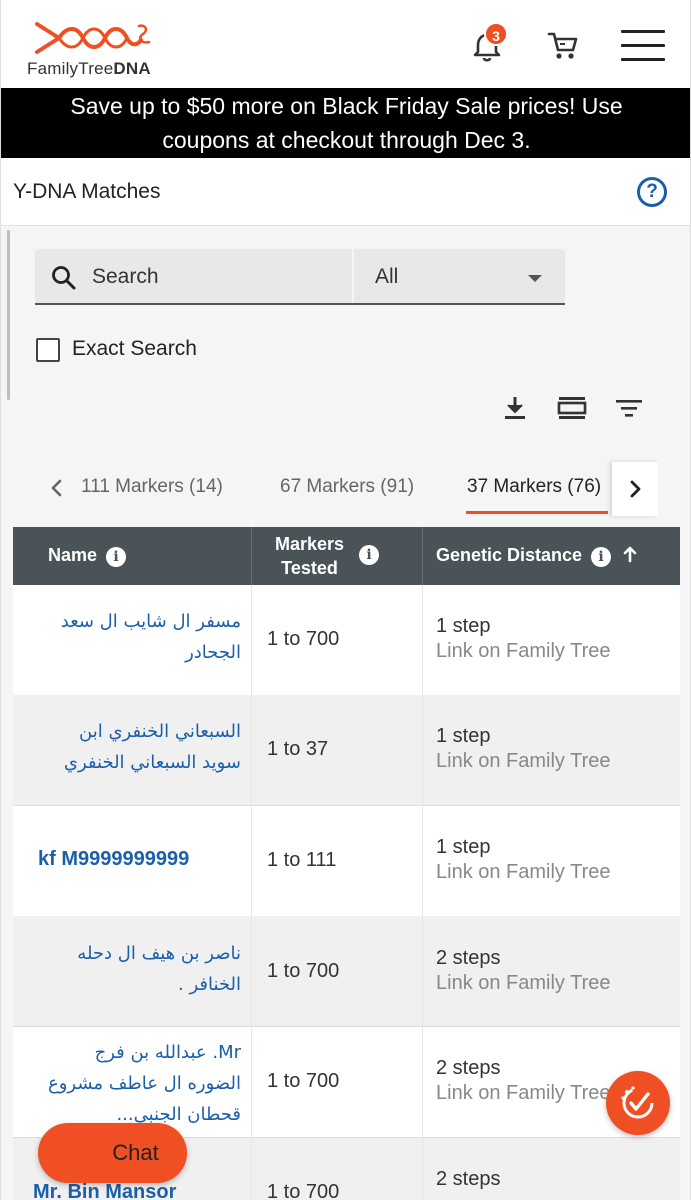 The height and width of the screenshot is (1200, 691). What do you see at coordinates (534, 487) in the screenshot?
I see `tab-37-markers: 37 Markers (76)` at bounding box center [534, 487].